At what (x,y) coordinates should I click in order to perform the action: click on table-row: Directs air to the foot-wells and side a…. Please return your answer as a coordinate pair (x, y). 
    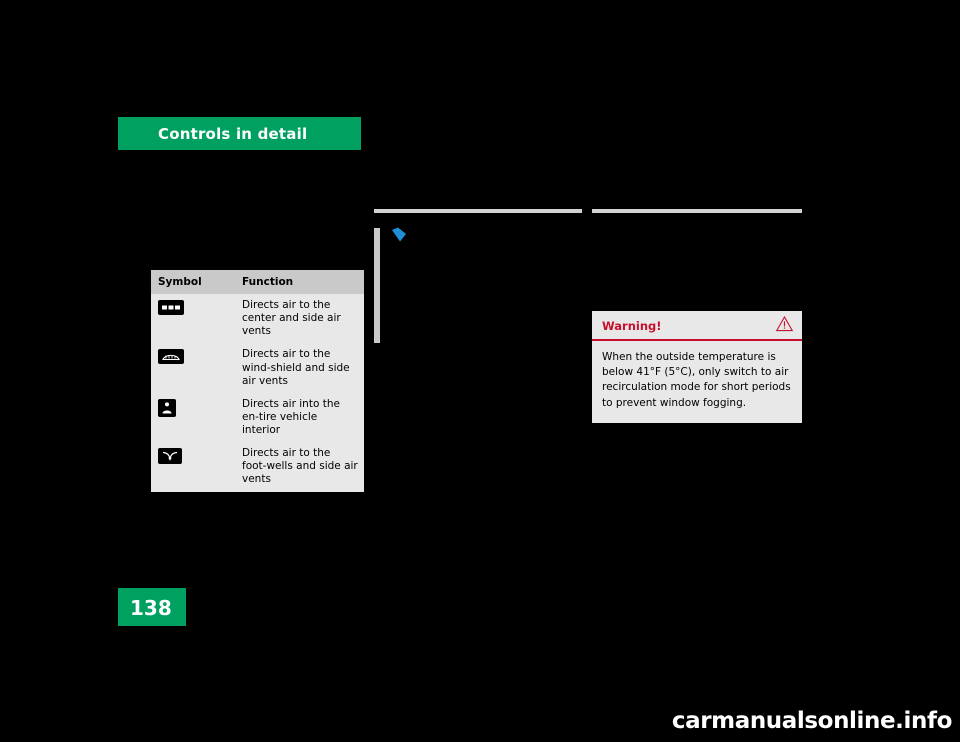
    Looking at the image, I should click on (257, 467).